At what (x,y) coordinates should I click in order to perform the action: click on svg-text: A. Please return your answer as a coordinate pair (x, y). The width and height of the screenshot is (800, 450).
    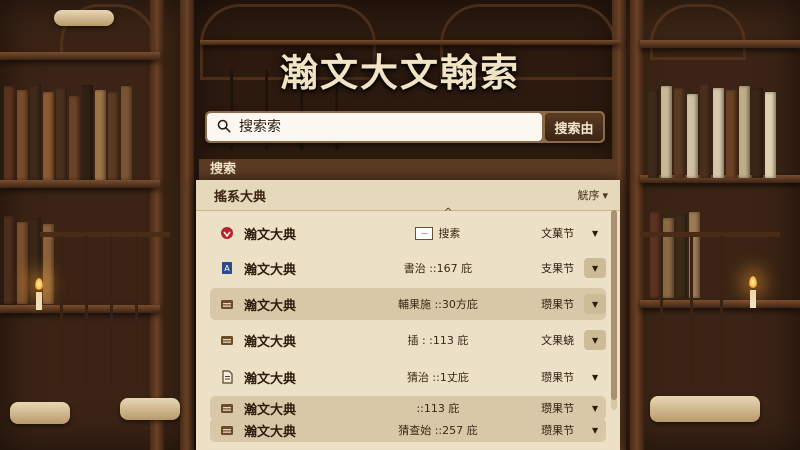
    Looking at the image, I should click on (227, 268).